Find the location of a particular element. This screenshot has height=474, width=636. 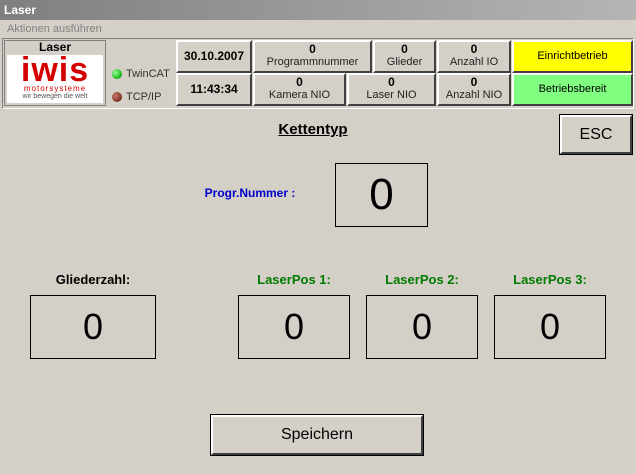

iwis-logo: iwis motorsysteme wir bewegen die welt is located at coordinates (55, 77).